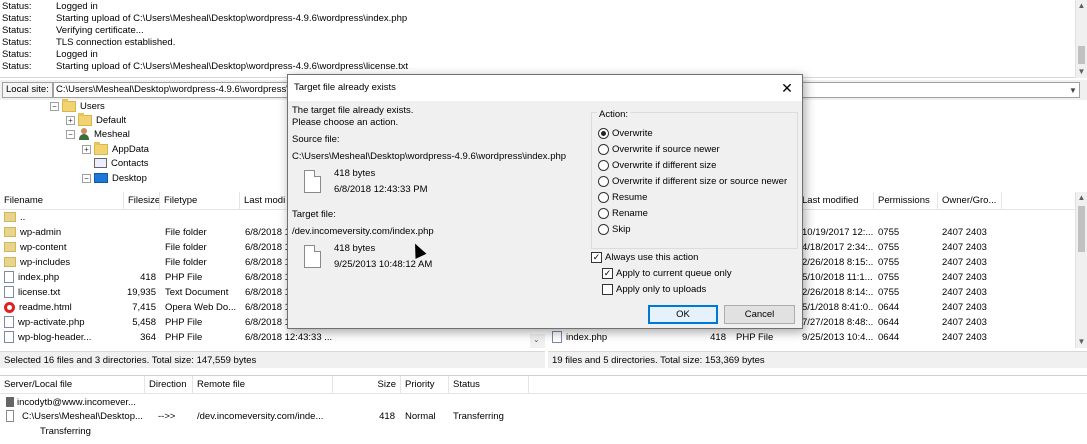 The image size is (1087, 444). What do you see at coordinates (345, 87) in the screenshot?
I see `dialog-title: Target file already exists` at bounding box center [345, 87].